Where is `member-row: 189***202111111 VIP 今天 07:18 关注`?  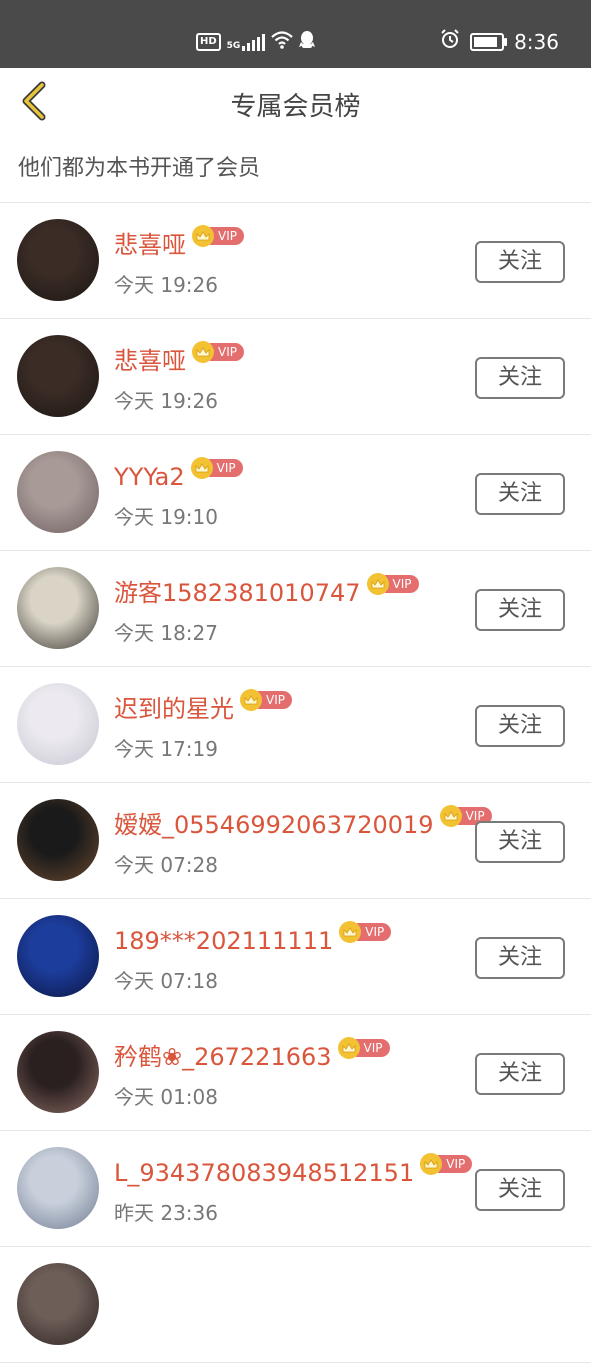
member-row: 189***202111111 VIP 今天 07:18 关注 is located at coordinates (295, 957).